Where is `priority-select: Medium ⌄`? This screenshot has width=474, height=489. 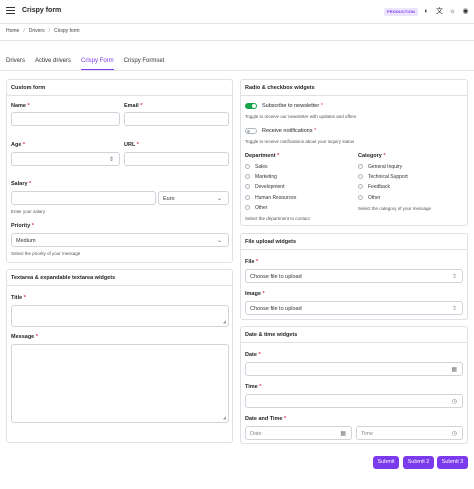
priority-select: Medium ⌄ is located at coordinates (120, 240).